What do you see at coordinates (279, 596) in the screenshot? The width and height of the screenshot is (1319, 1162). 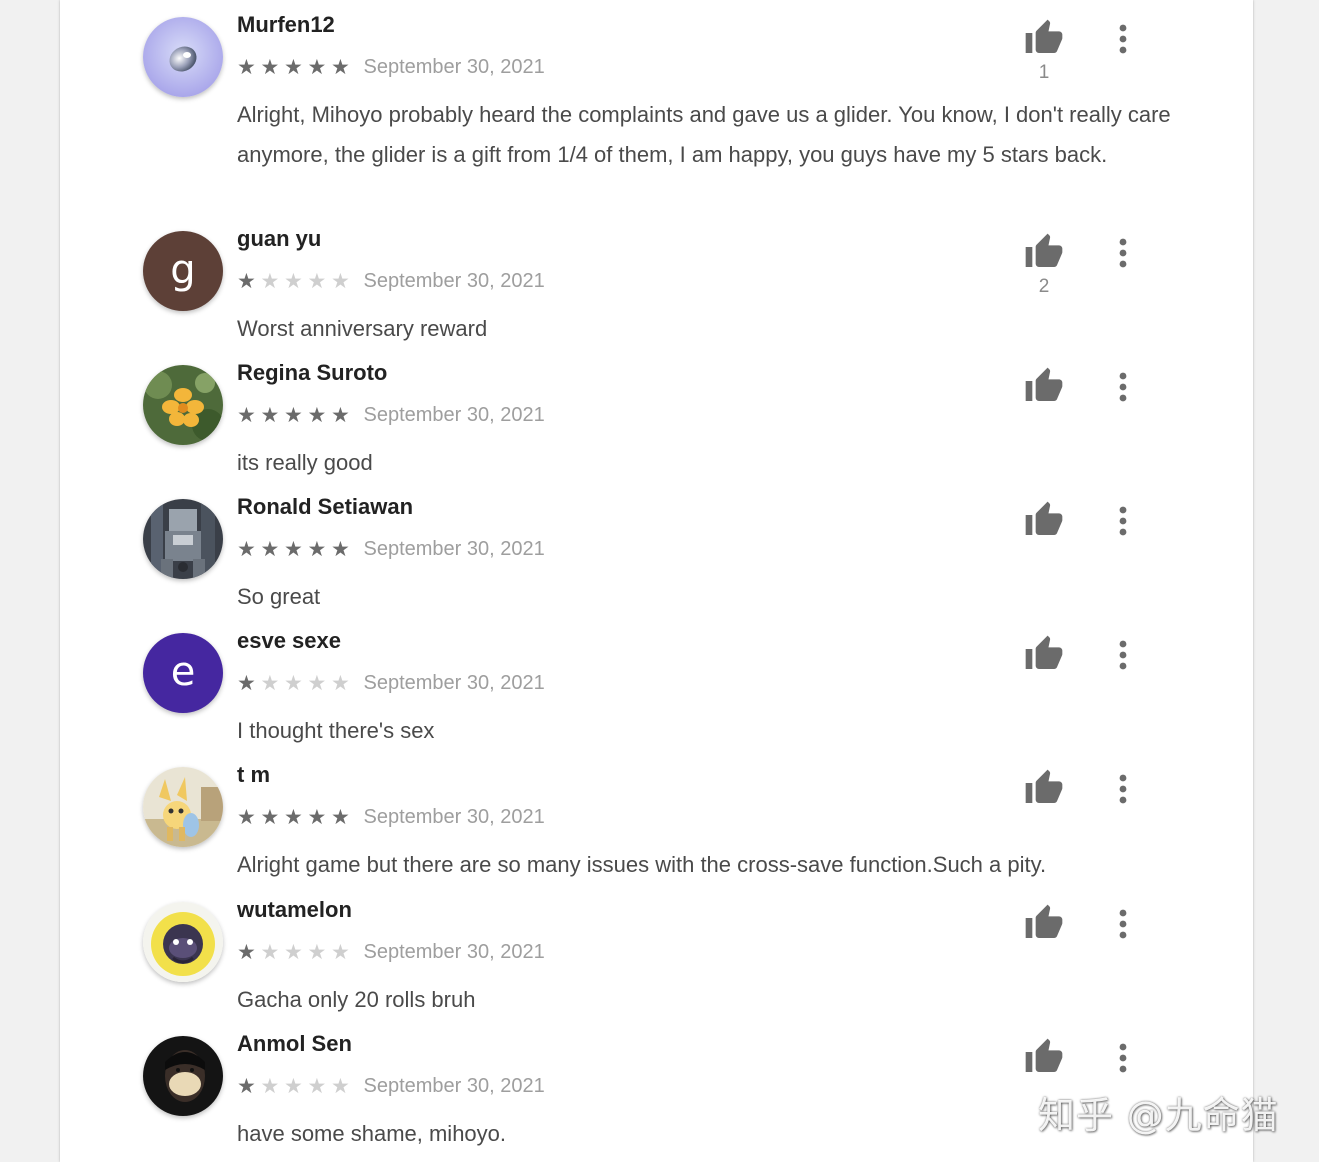 I see `review-text: So great` at bounding box center [279, 596].